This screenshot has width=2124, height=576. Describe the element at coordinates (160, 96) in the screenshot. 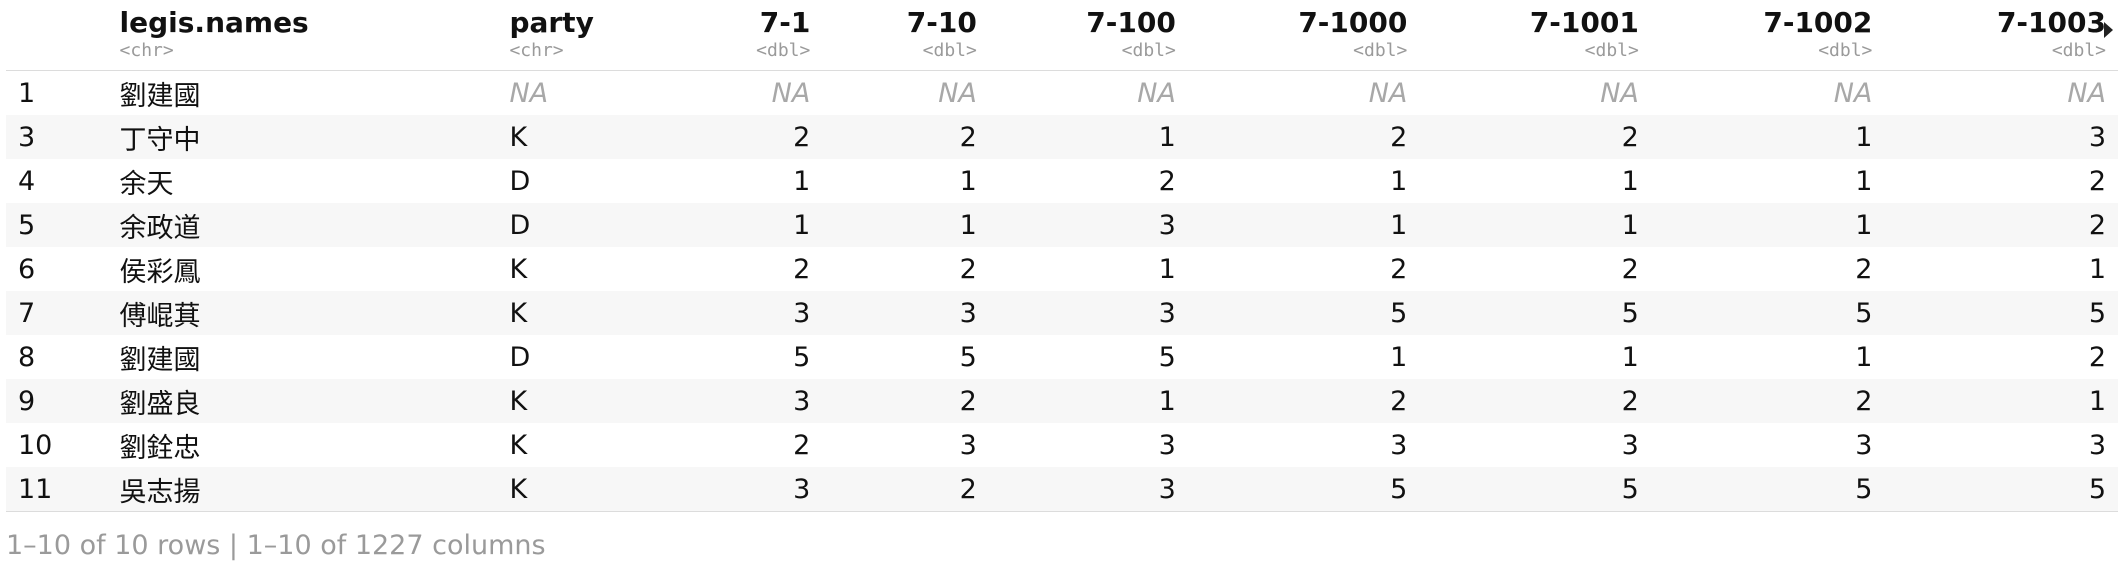

I see `table-cell: 劉建國` at that location.